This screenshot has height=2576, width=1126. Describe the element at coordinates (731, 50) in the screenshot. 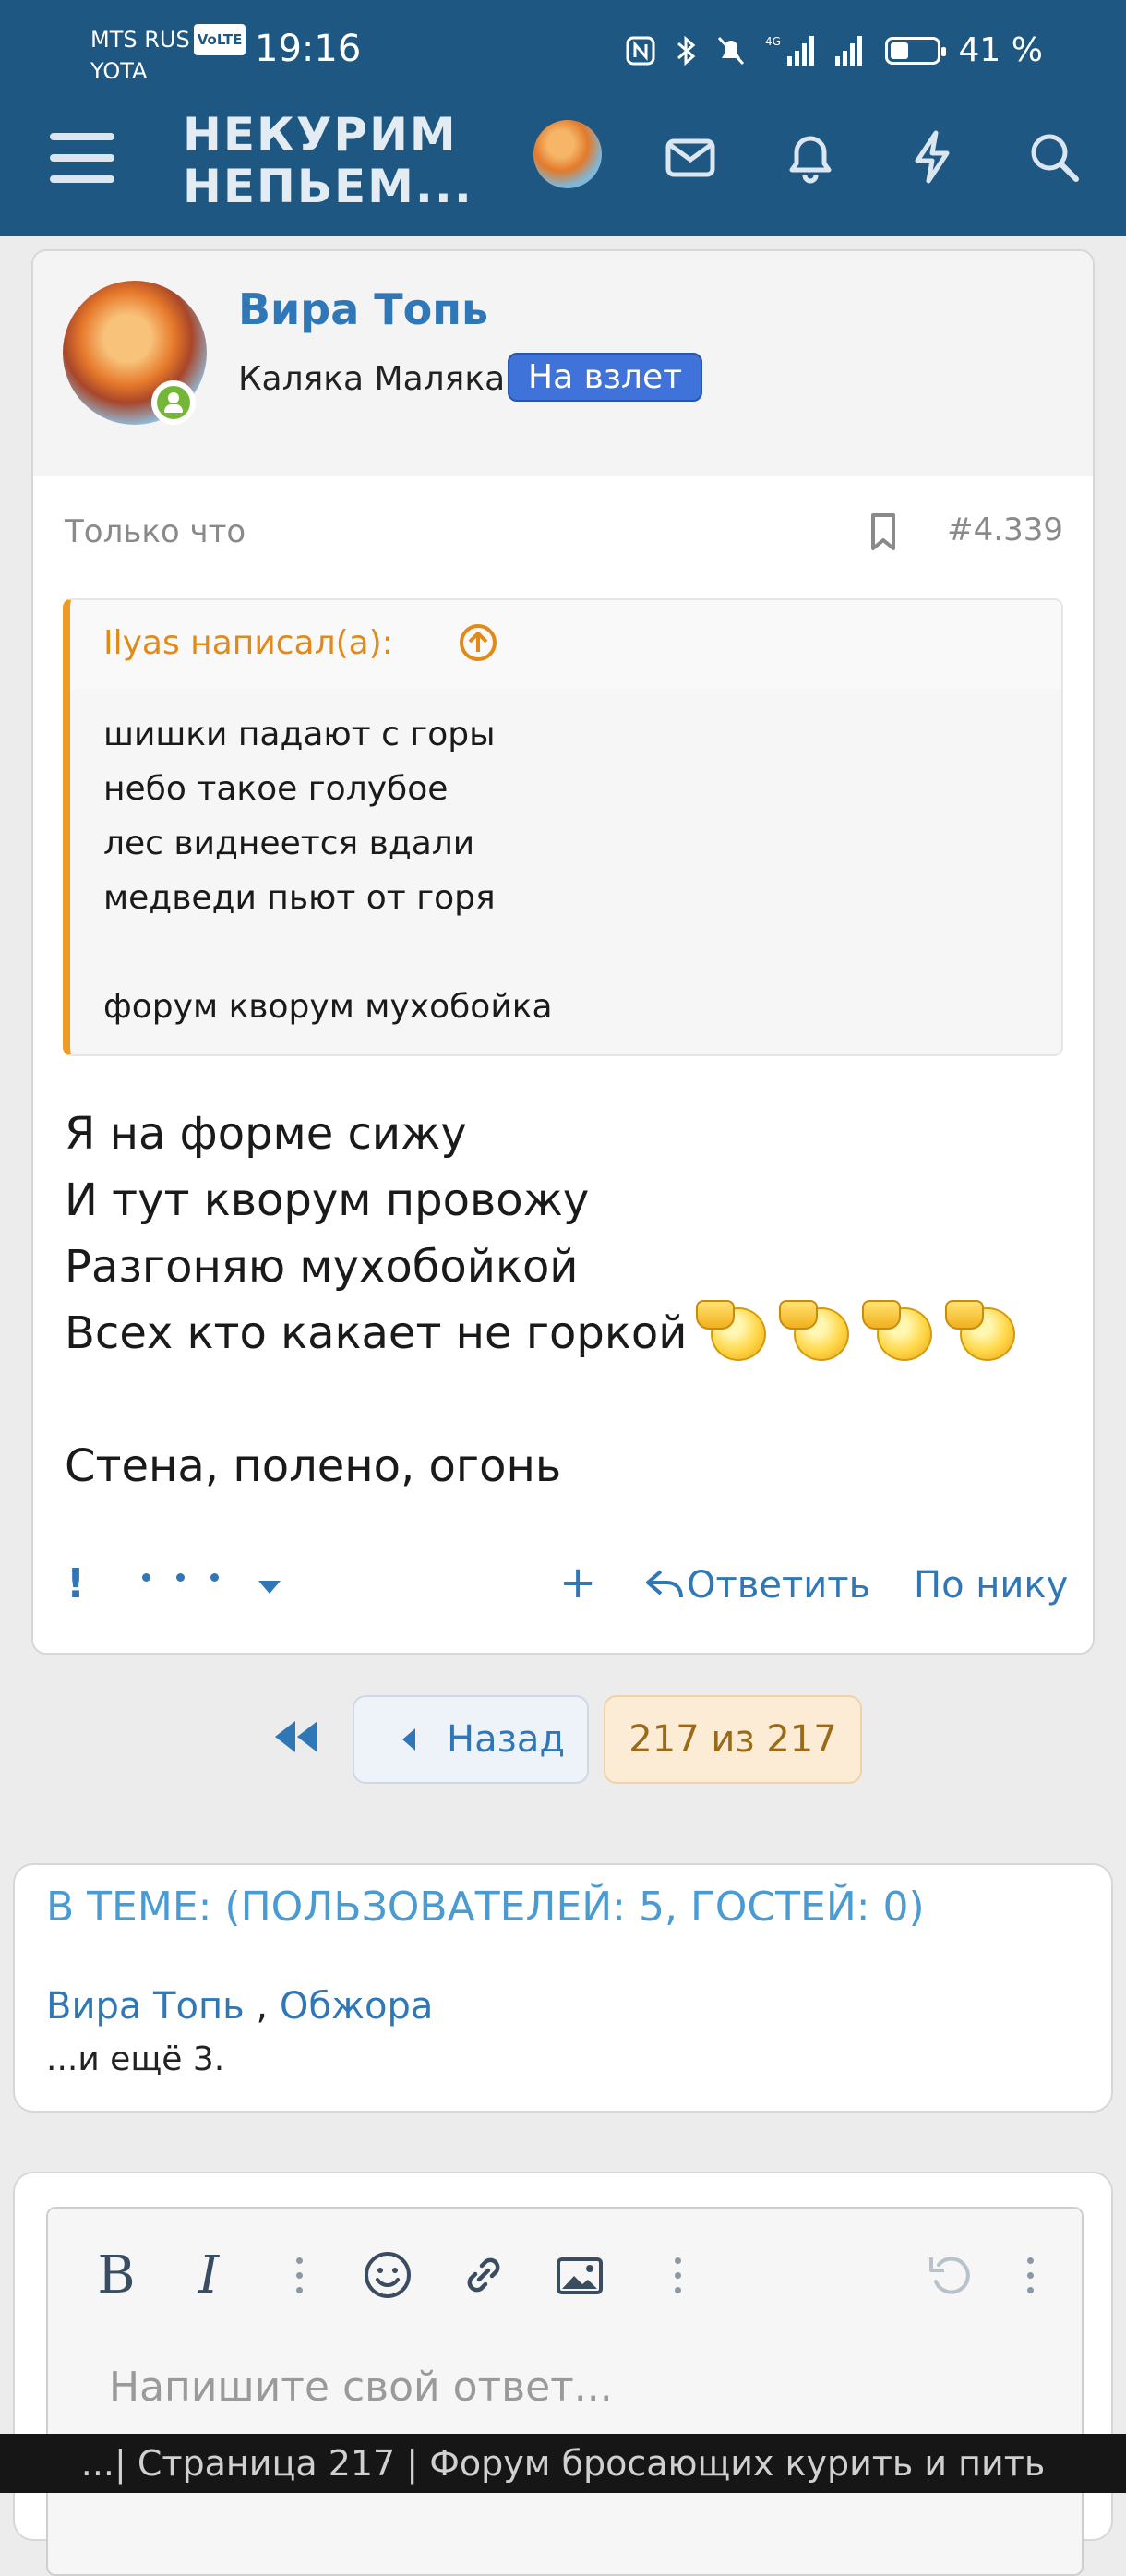

I see `mute-bell-icon` at that location.